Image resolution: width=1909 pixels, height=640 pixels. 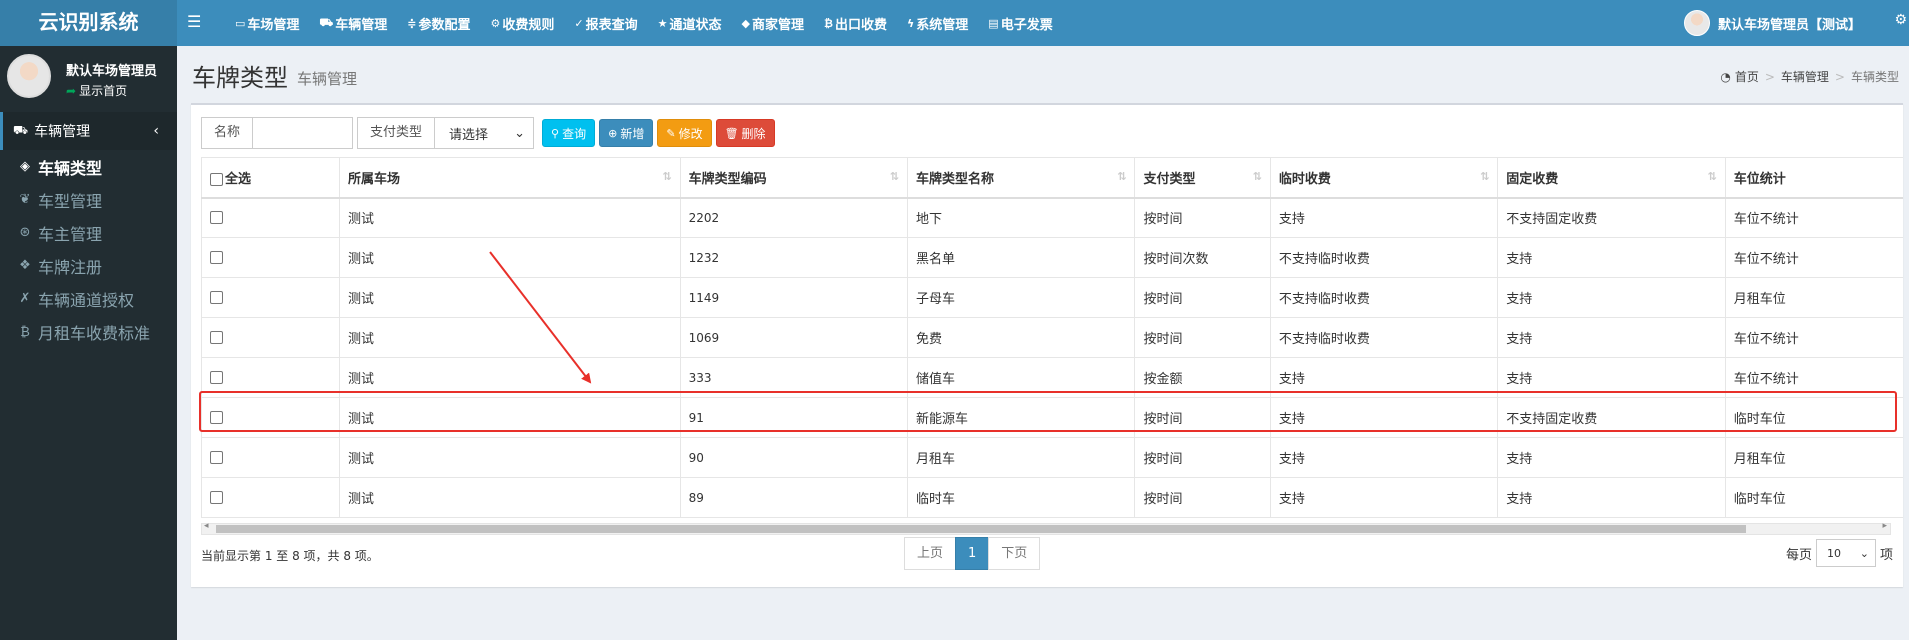 I want to click on prev-page-button: 上页, so click(x=930, y=553).